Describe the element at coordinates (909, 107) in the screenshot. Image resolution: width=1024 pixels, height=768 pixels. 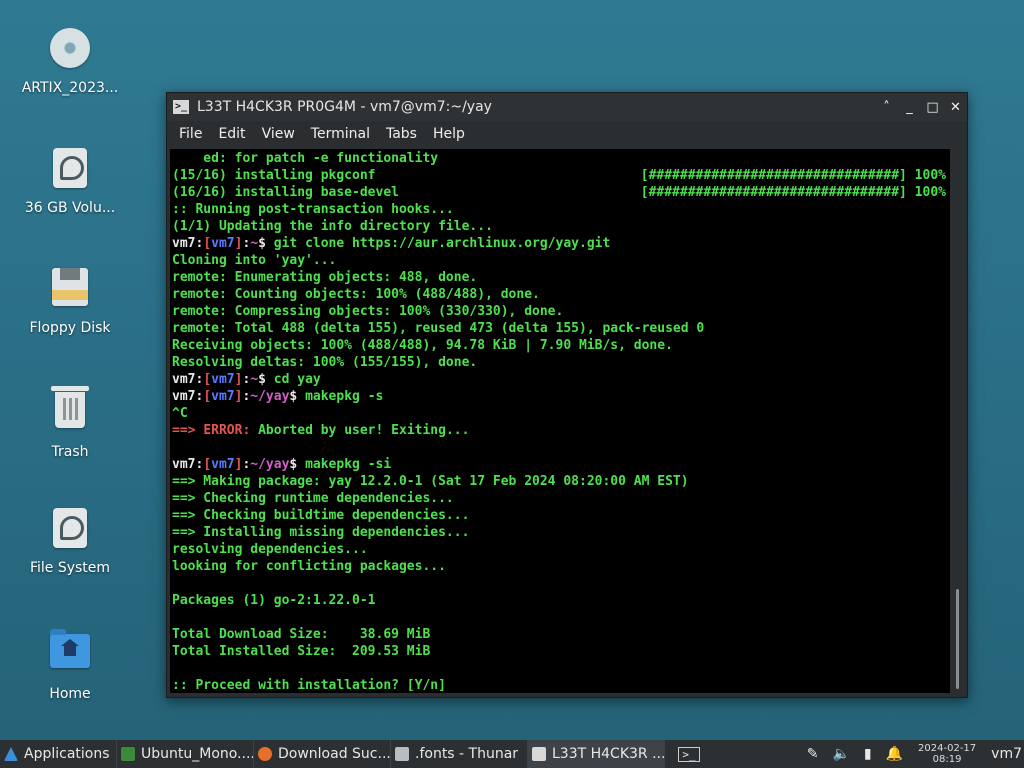
I see `minimize-button: _` at that location.